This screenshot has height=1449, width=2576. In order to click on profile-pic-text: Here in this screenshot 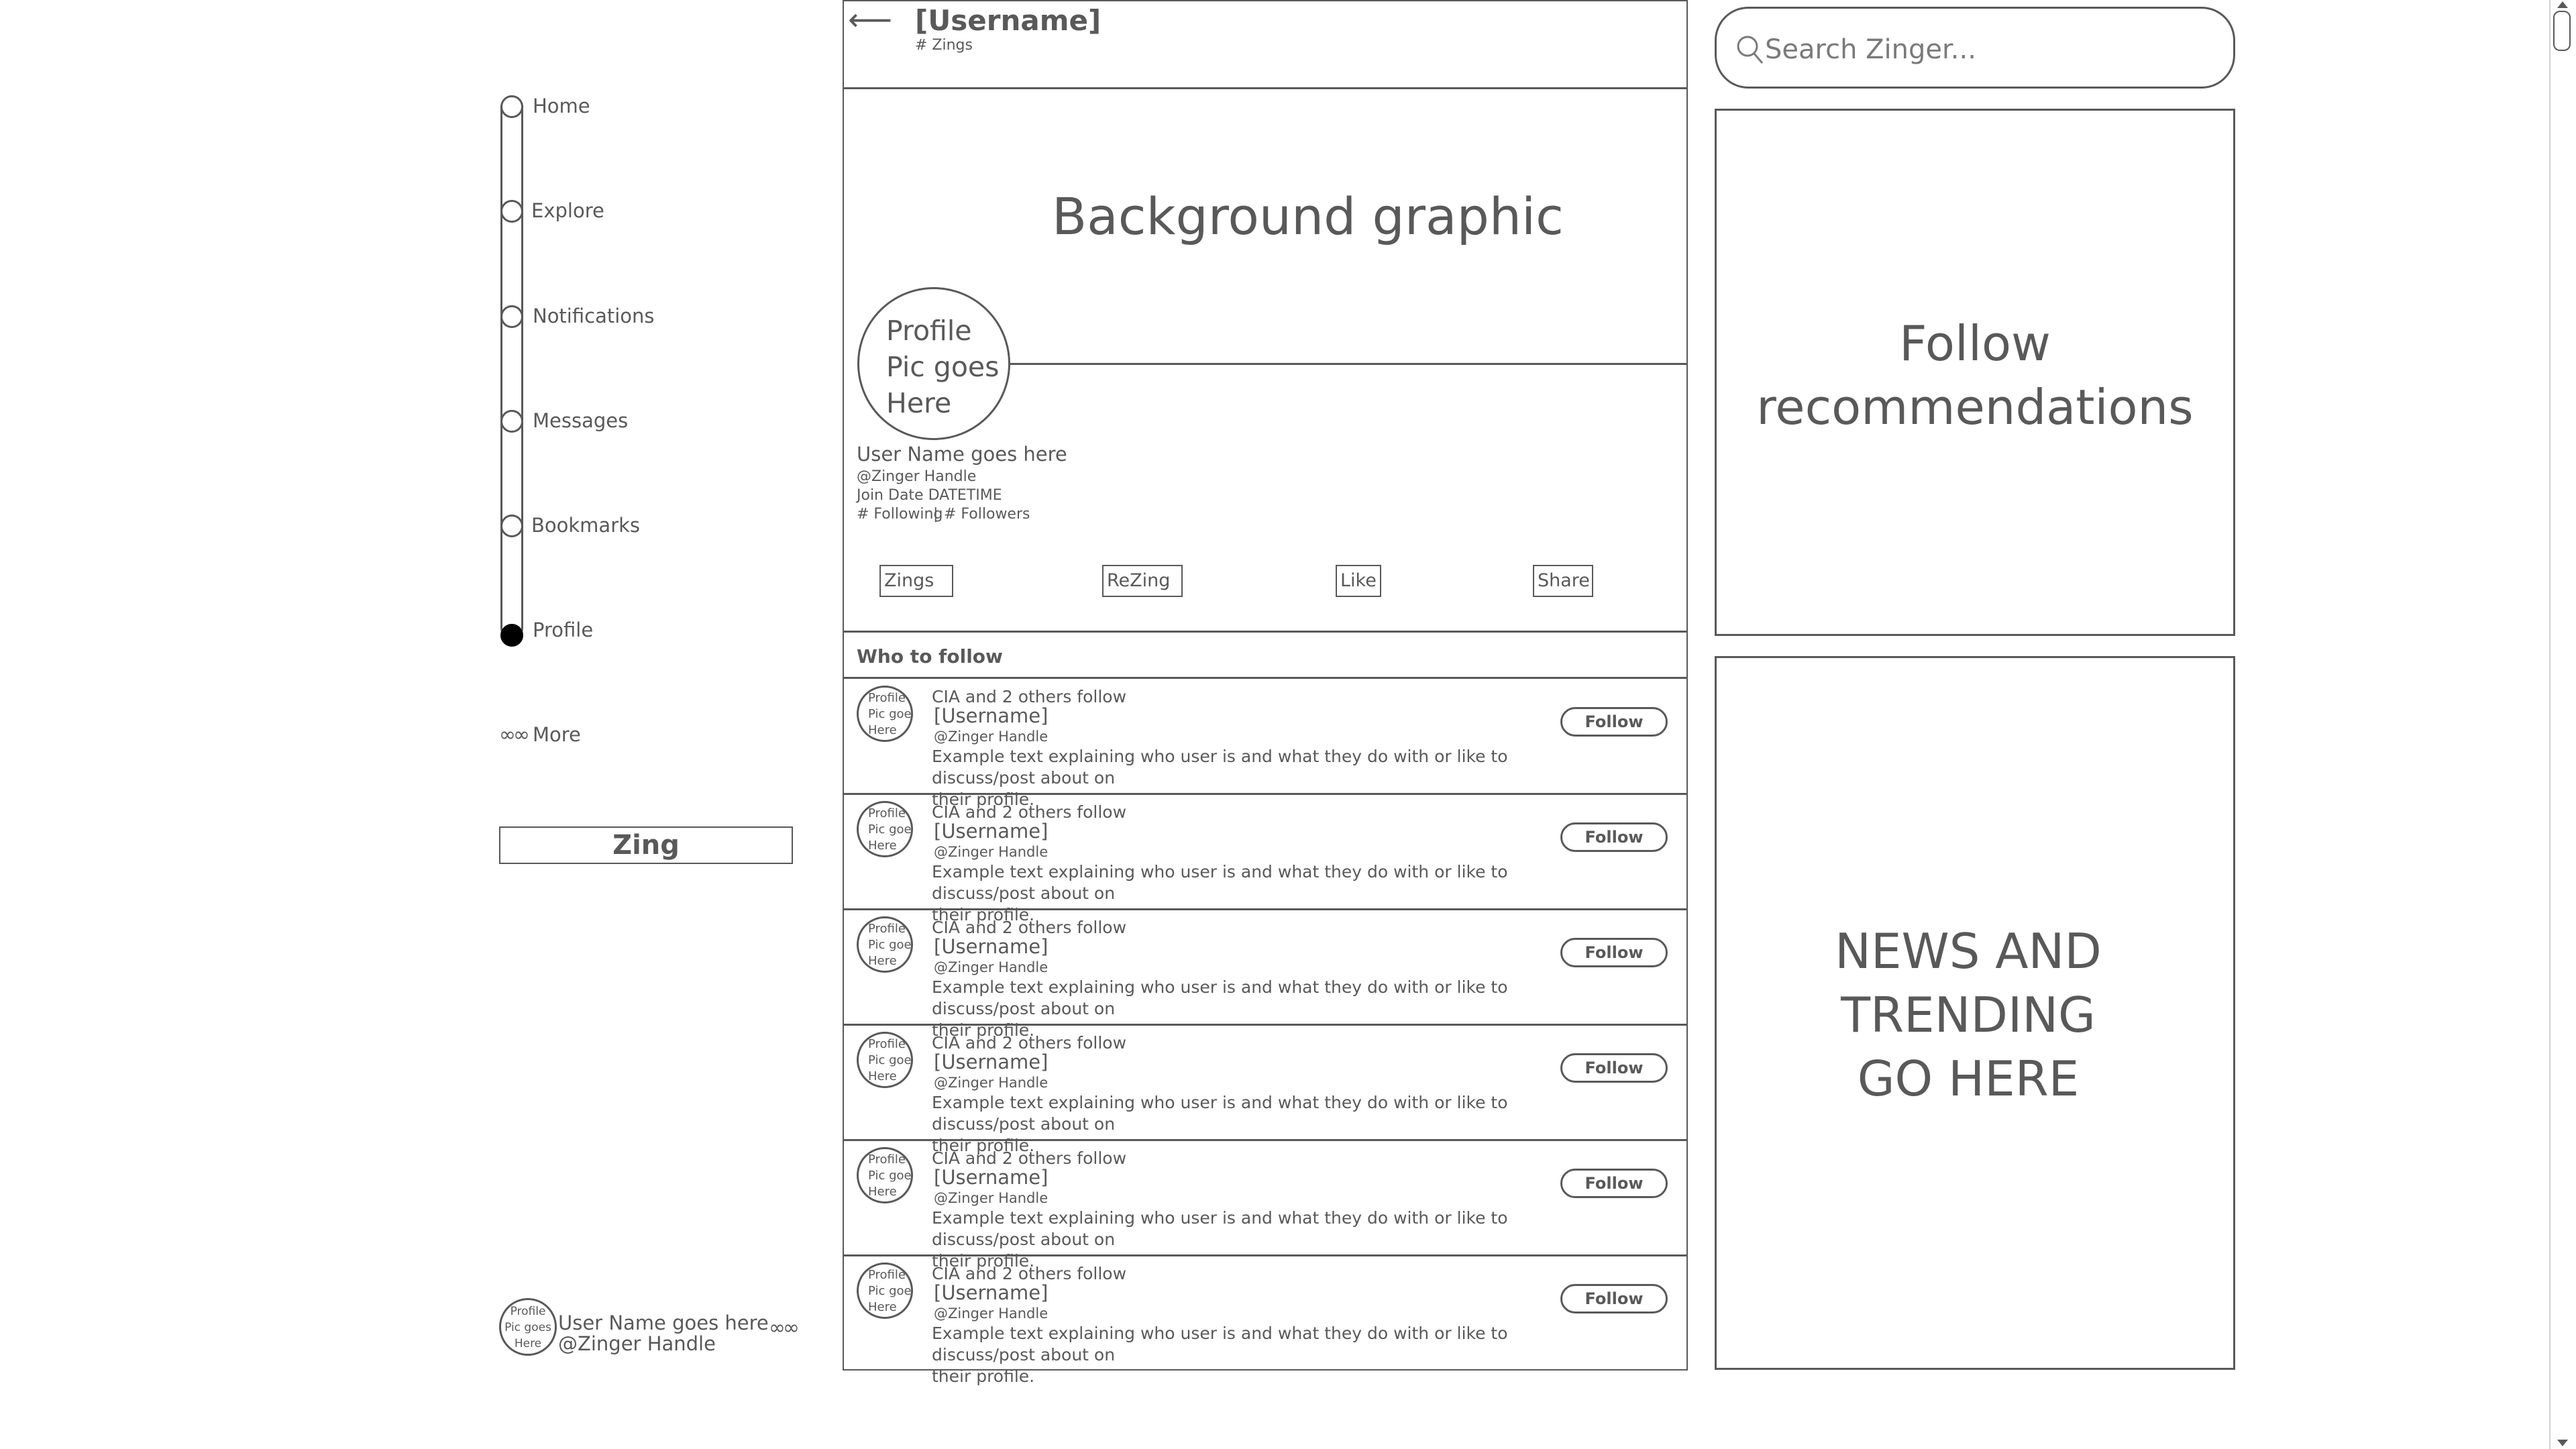, I will do `click(919, 403)`.